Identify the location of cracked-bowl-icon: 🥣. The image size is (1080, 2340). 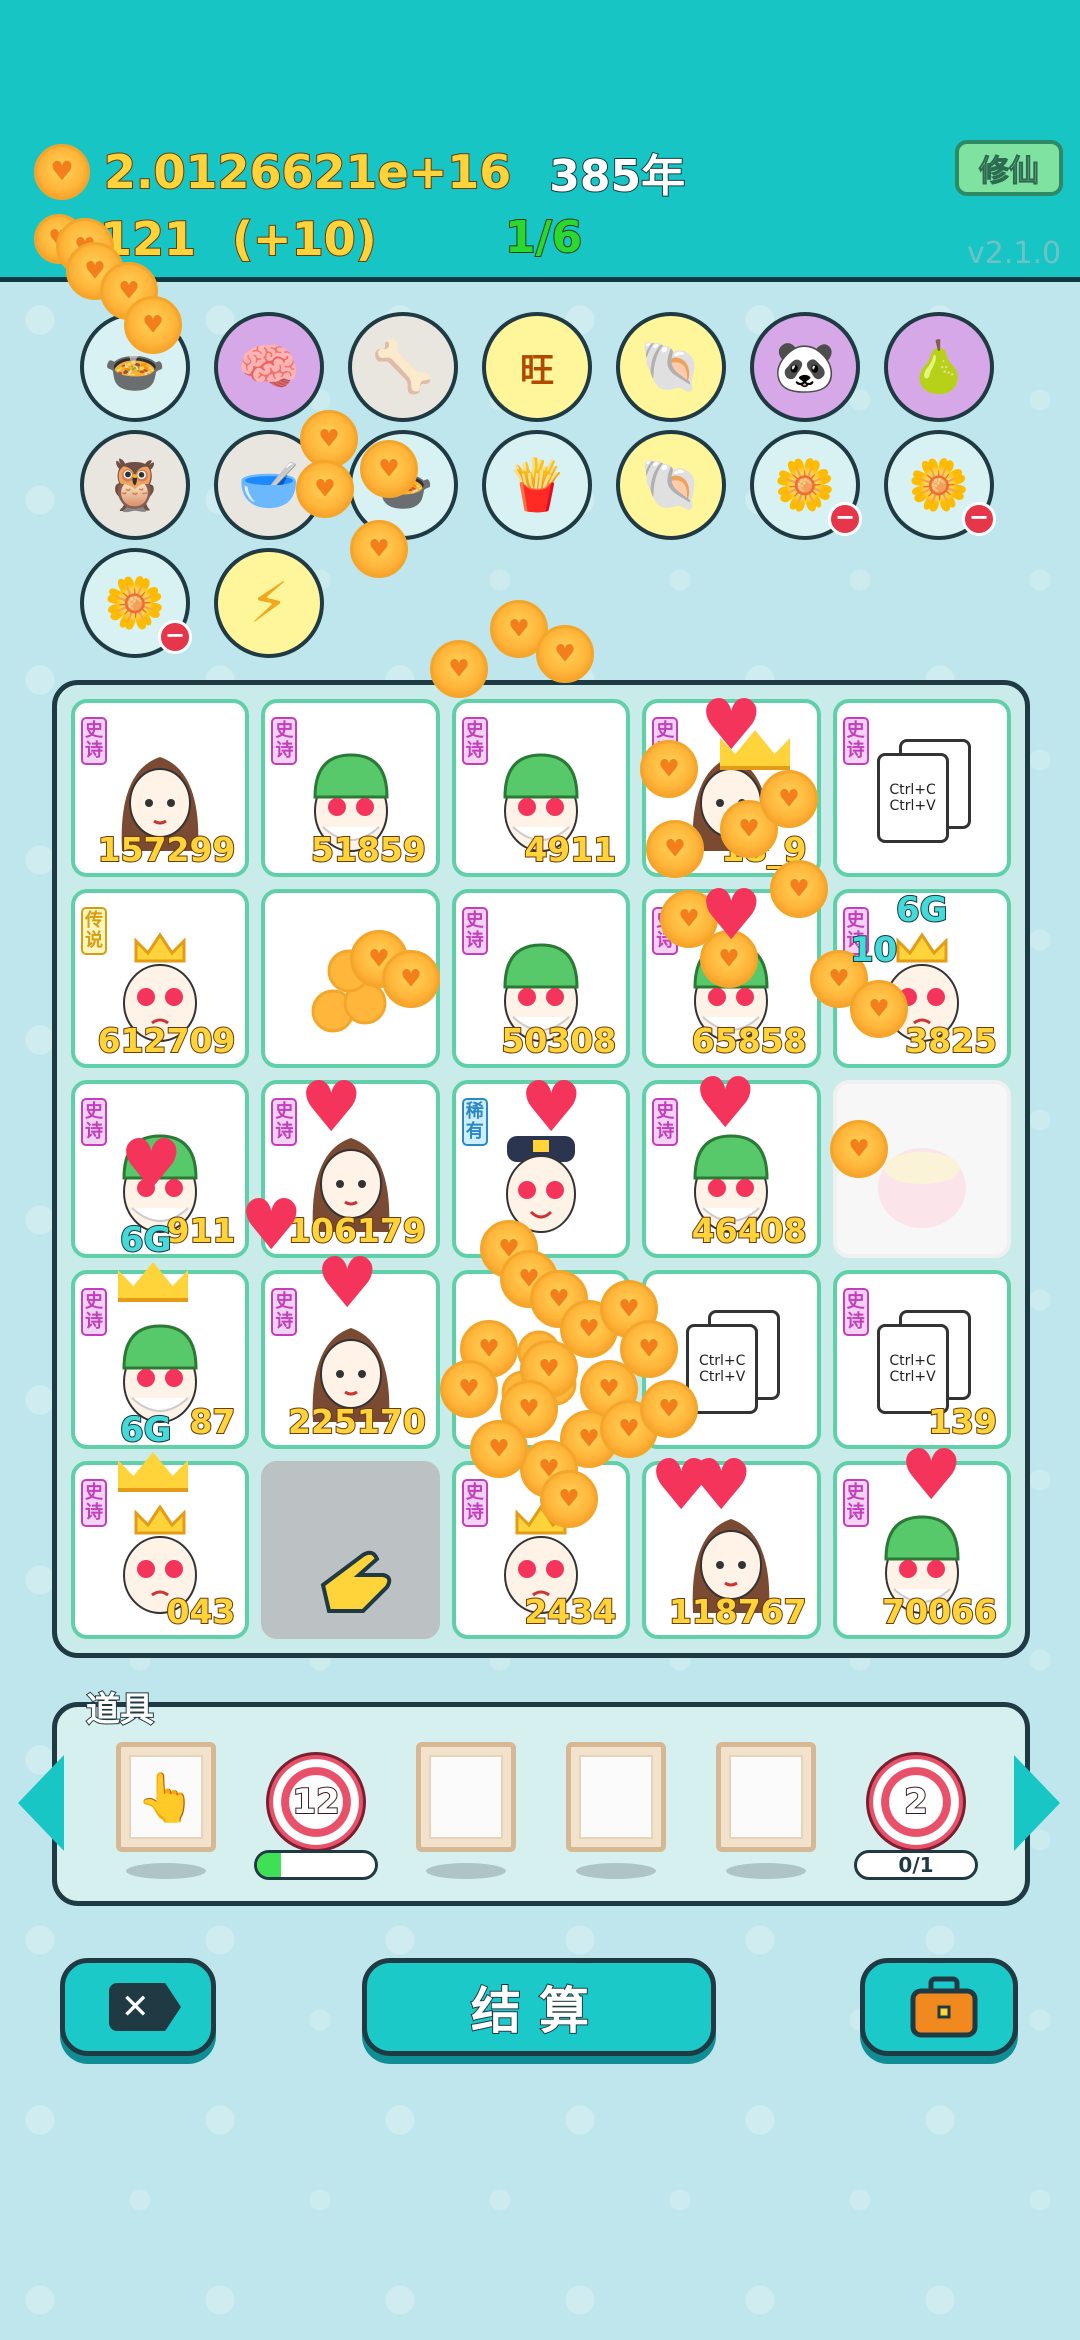
(269, 485).